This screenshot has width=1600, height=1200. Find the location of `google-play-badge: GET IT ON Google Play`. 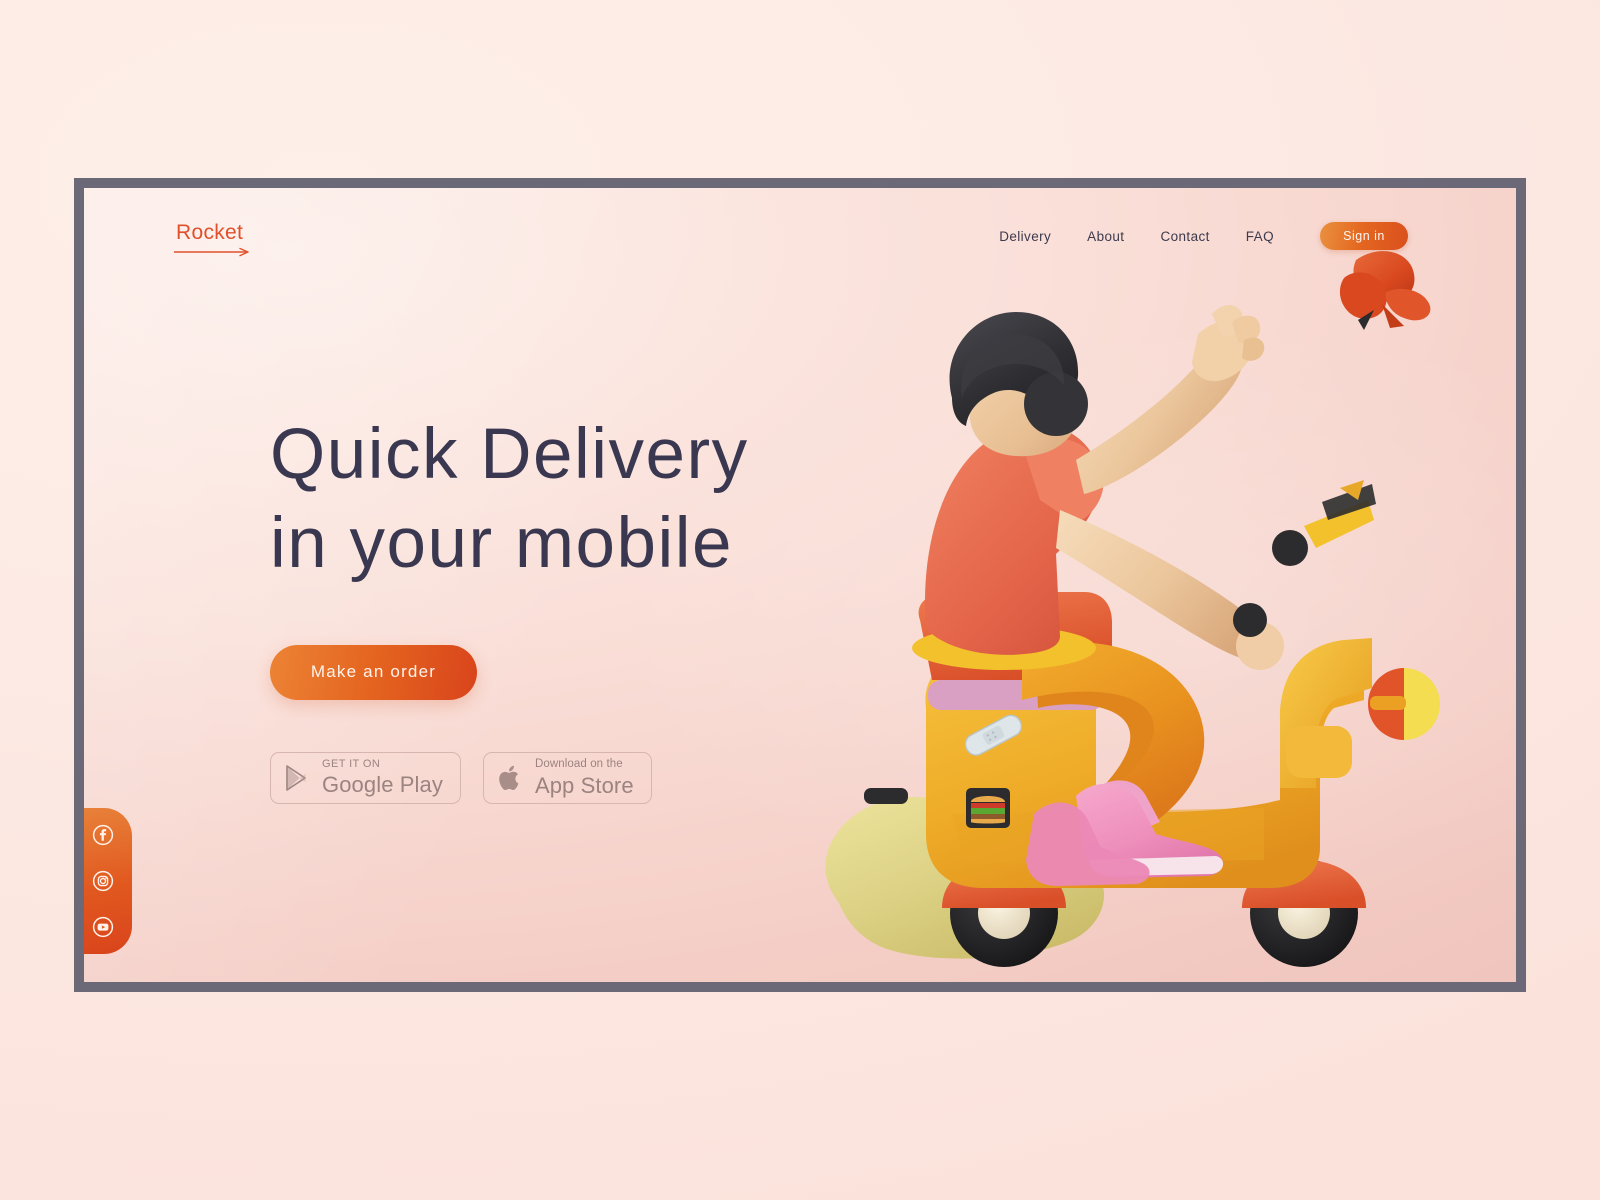

google-play-badge: GET IT ON Google Play is located at coordinates (365, 777).